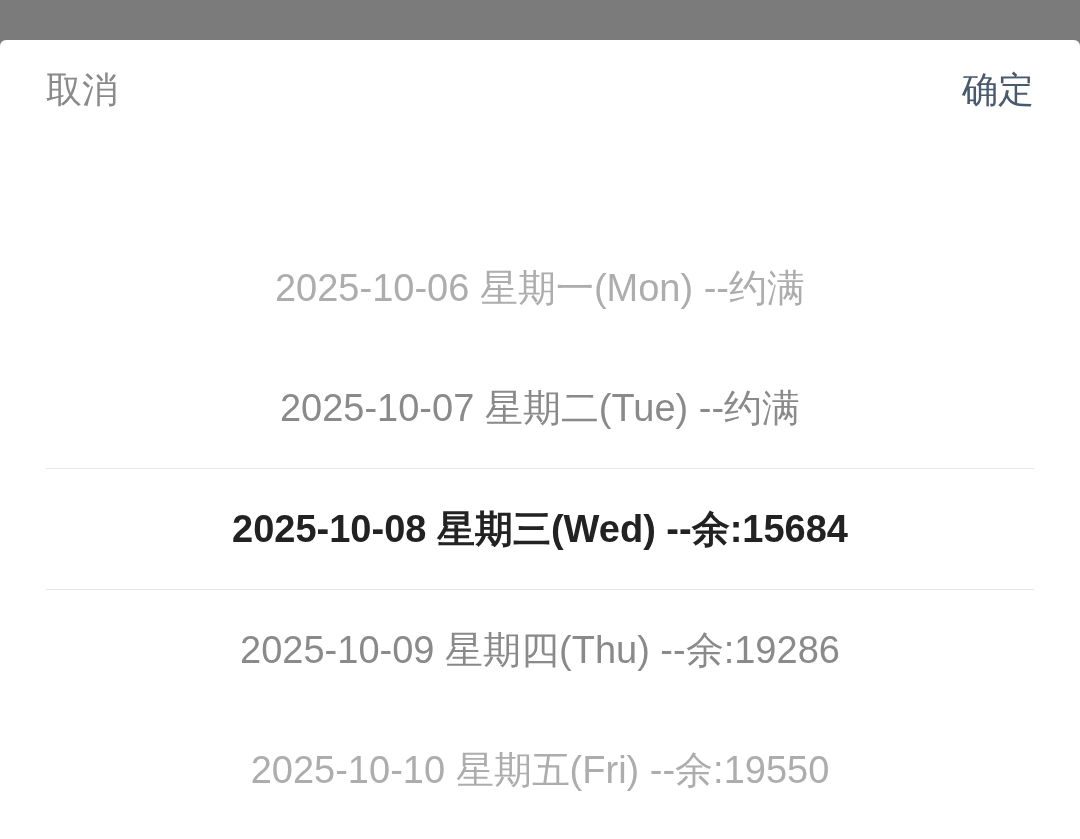  What do you see at coordinates (540, 529) in the screenshot?
I see `date-option: 2025-10-08 星期三(Wed) --余:15684` at bounding box center [540, 529].